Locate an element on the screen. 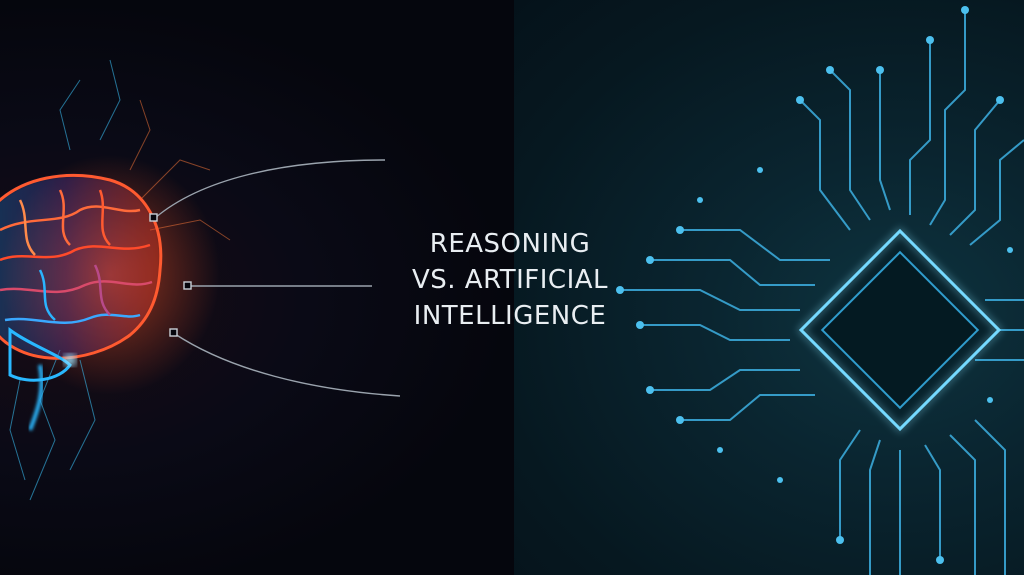 The height and width of the screenshot is (575, 1024). headline-line-3: INTELLIGENCE is located at coordinates (510, 316).